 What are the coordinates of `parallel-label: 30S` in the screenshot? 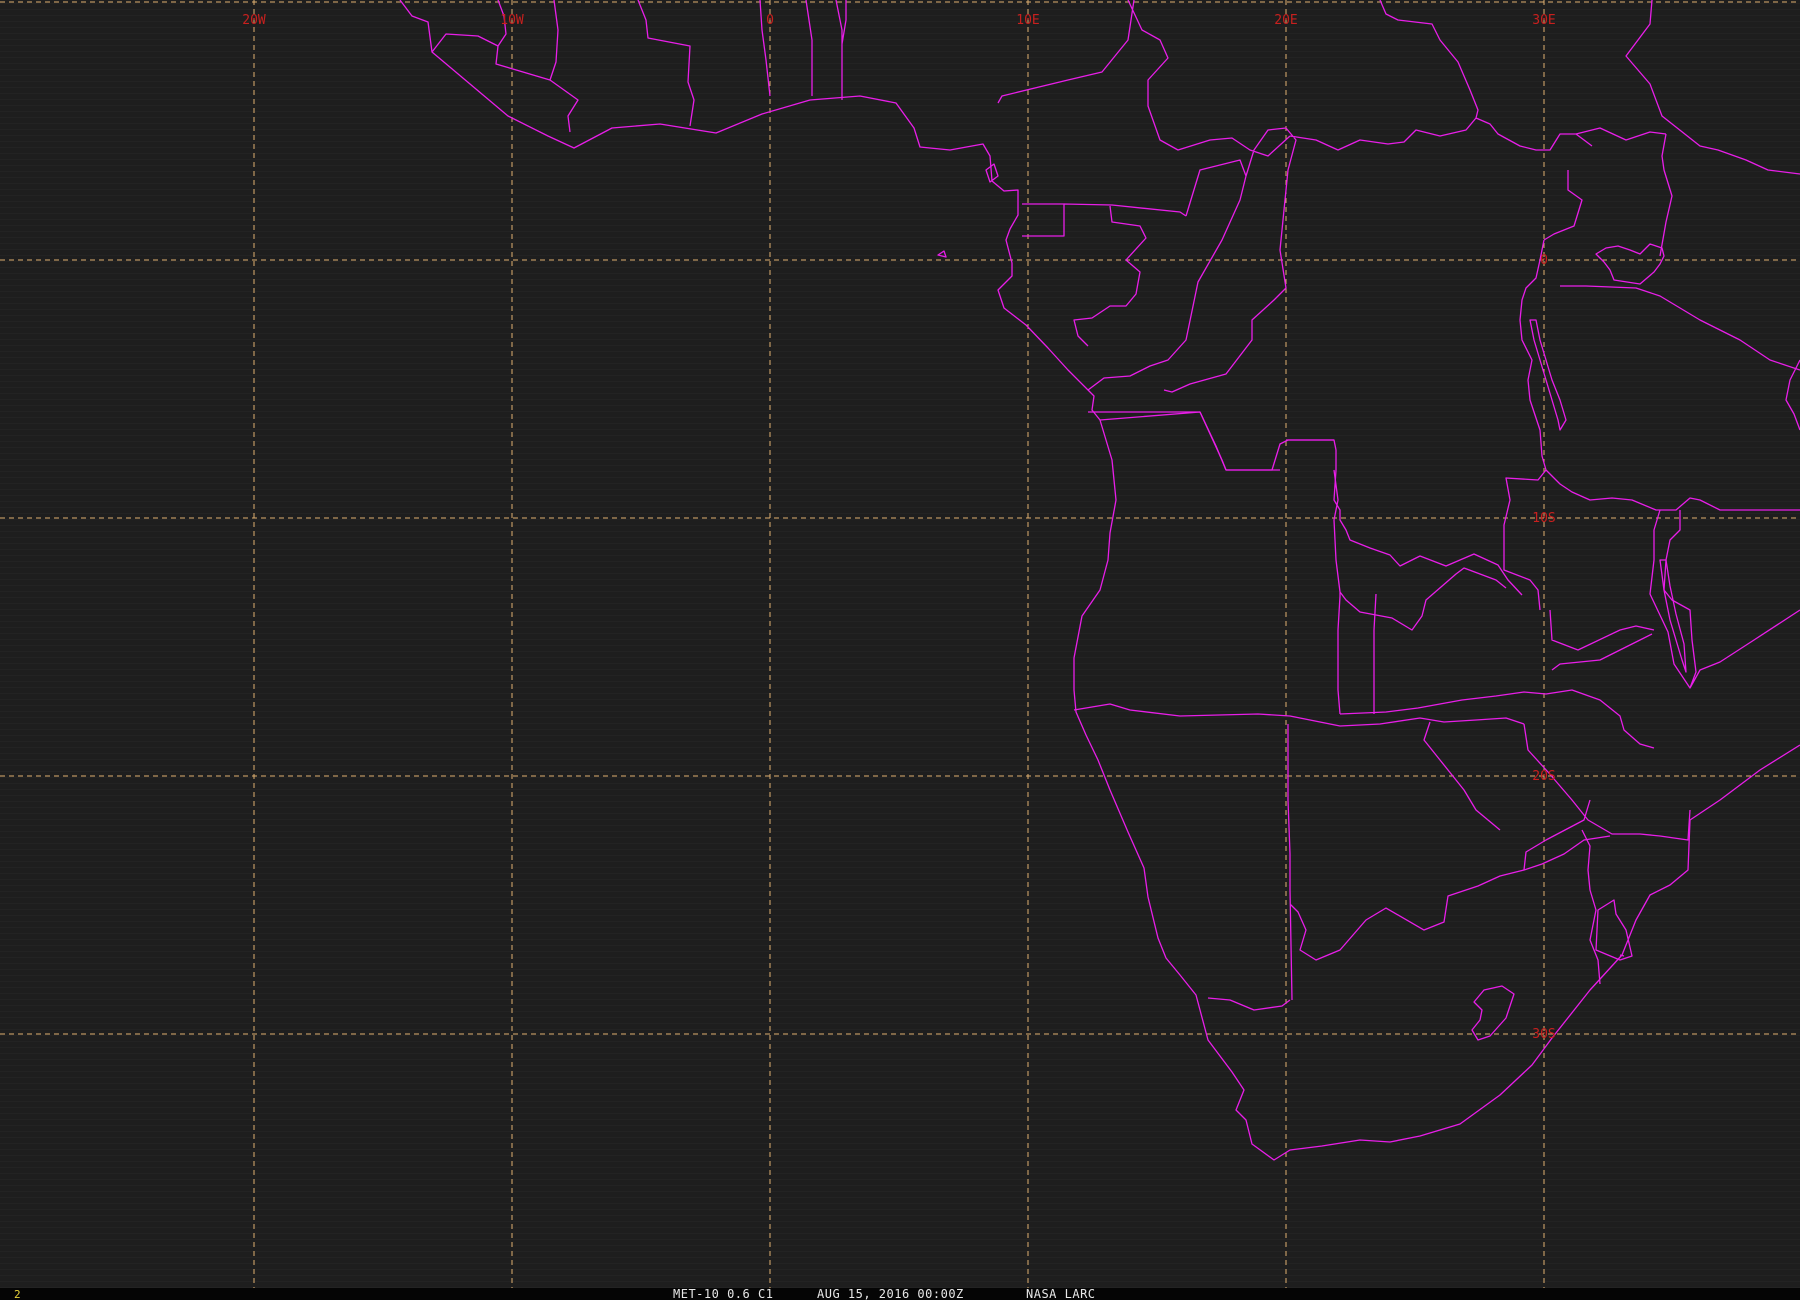 It's located at (1543, 1034).